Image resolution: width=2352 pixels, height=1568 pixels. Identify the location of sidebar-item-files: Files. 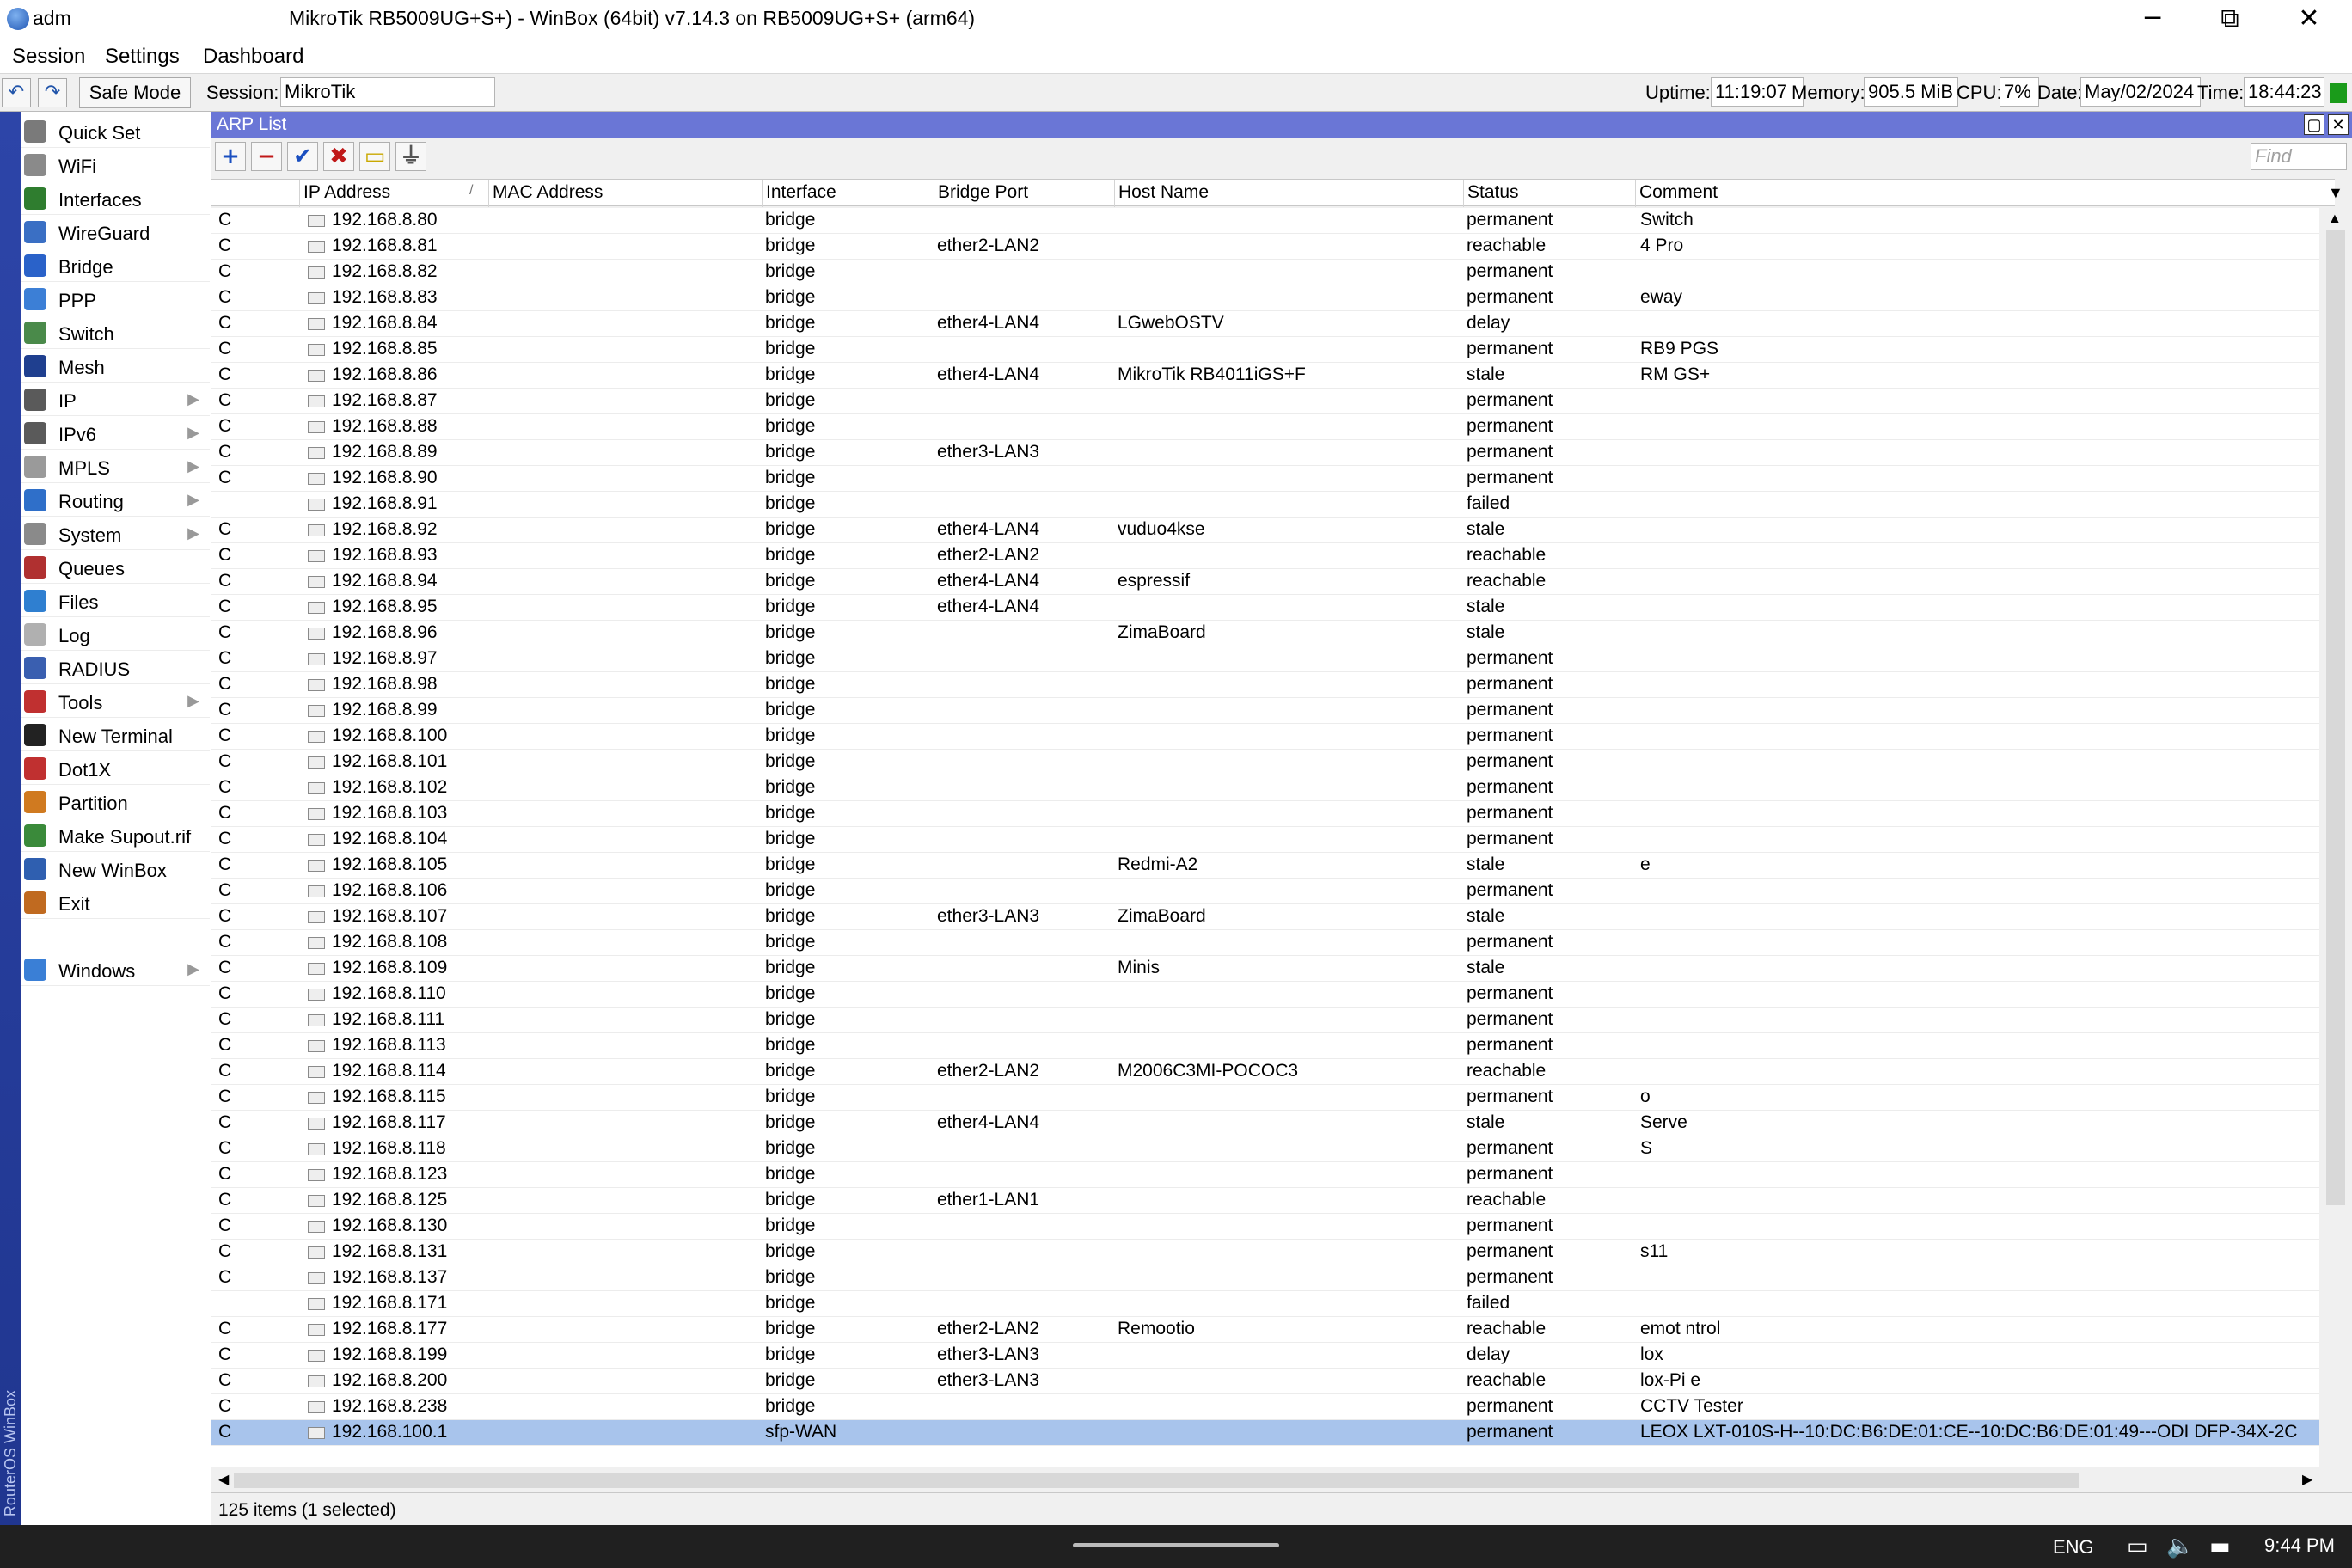
(115, 601).